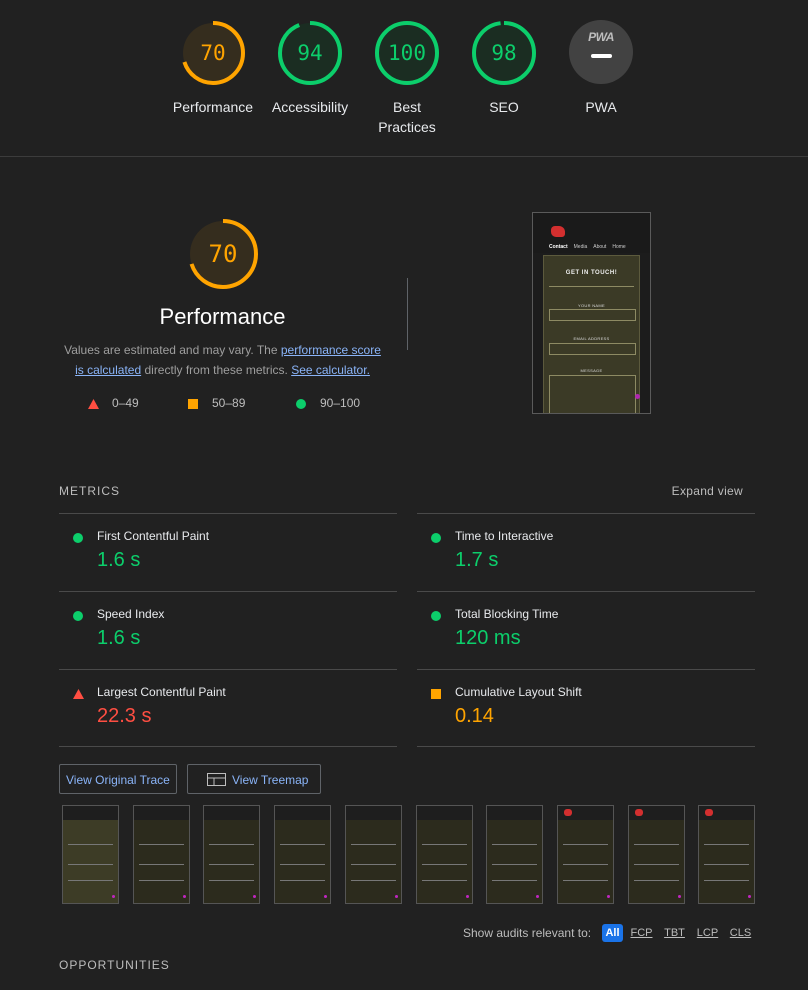 This screenshot has width=808, height=990. What do you see at coordinates (504, 107) in the screenshot?
I see `gauge-label: SEO` at bounding box center [504, 107].